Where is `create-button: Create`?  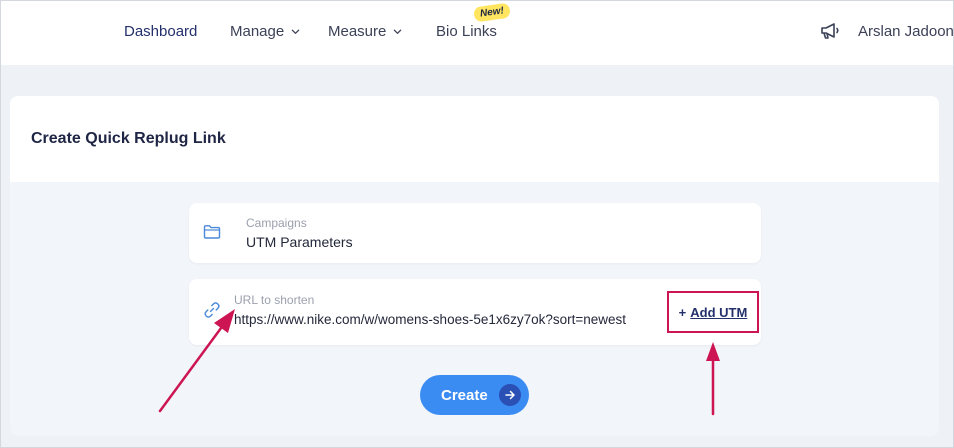 create-button: Create is located at coordinates (474, 395).